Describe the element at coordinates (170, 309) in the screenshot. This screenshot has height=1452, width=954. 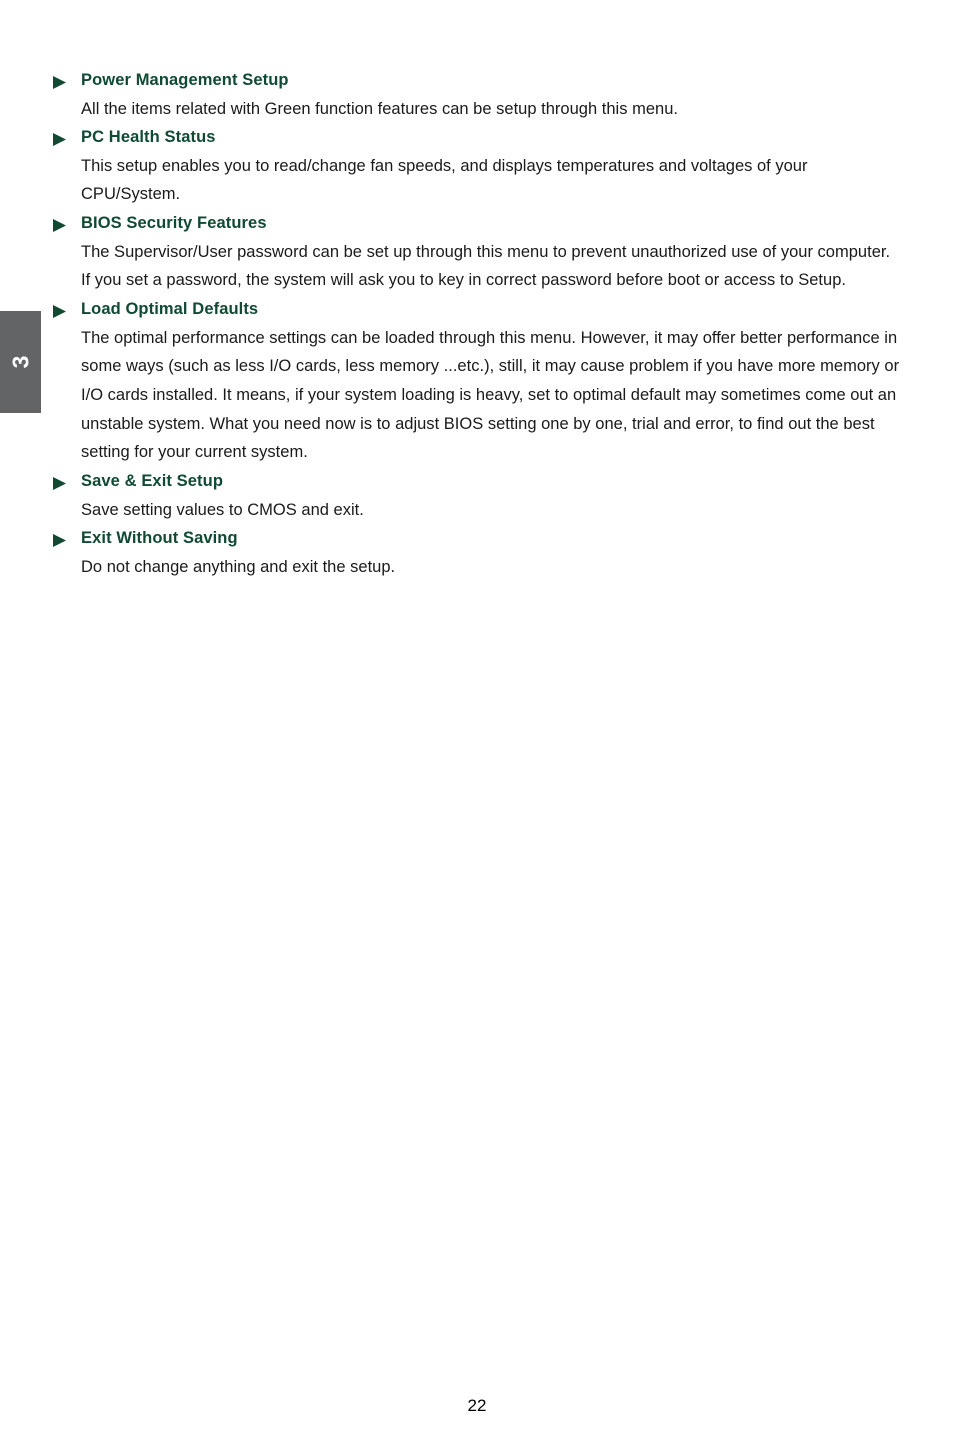
I see `section-title: Load Optimal Defaults` at that location.